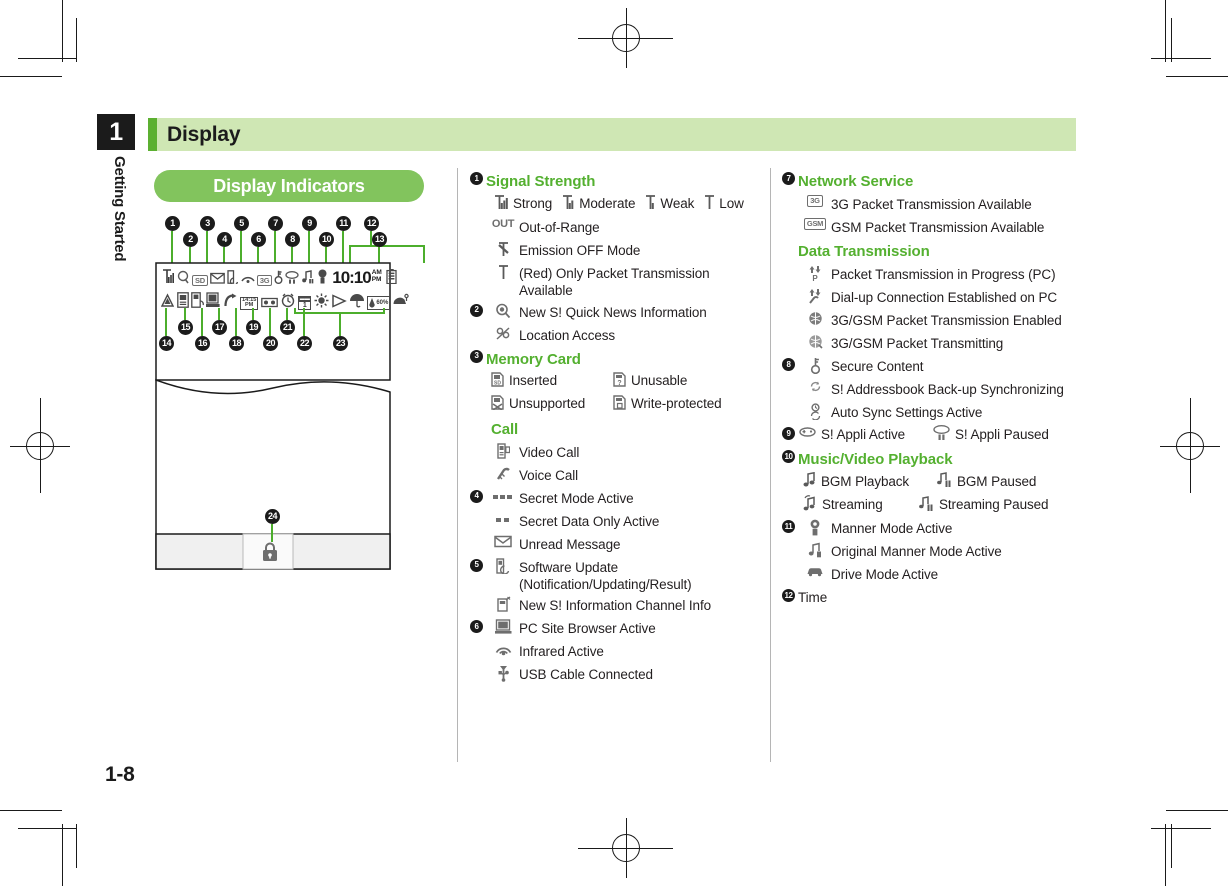  What do you see at coordinates (76, 40) in the screenshot?
I see `crop-mark-top-left-inner-v` at bounding box center [76, 40].